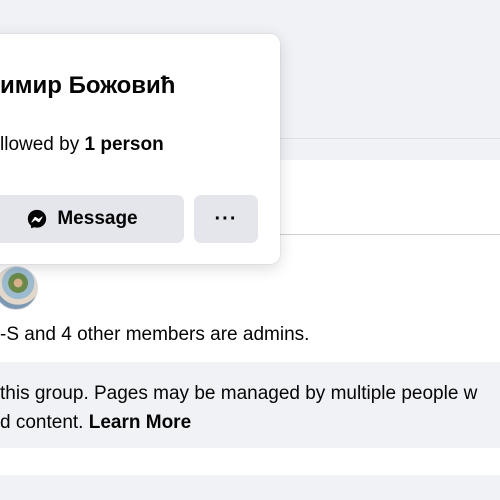 The width and height of the screenshot is (500, 500). Describe the element at coordinates (385, 234) in the screenshot. I see `panel-separator` at that location.